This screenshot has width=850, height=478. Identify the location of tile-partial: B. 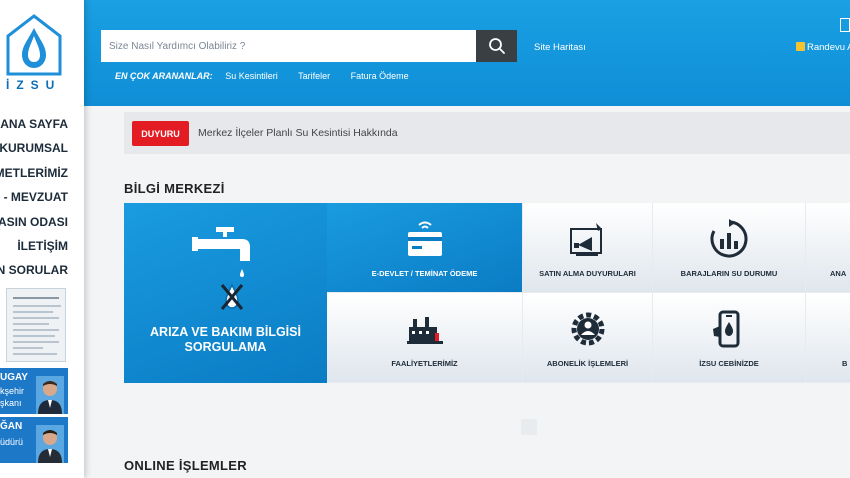
(828, 338).